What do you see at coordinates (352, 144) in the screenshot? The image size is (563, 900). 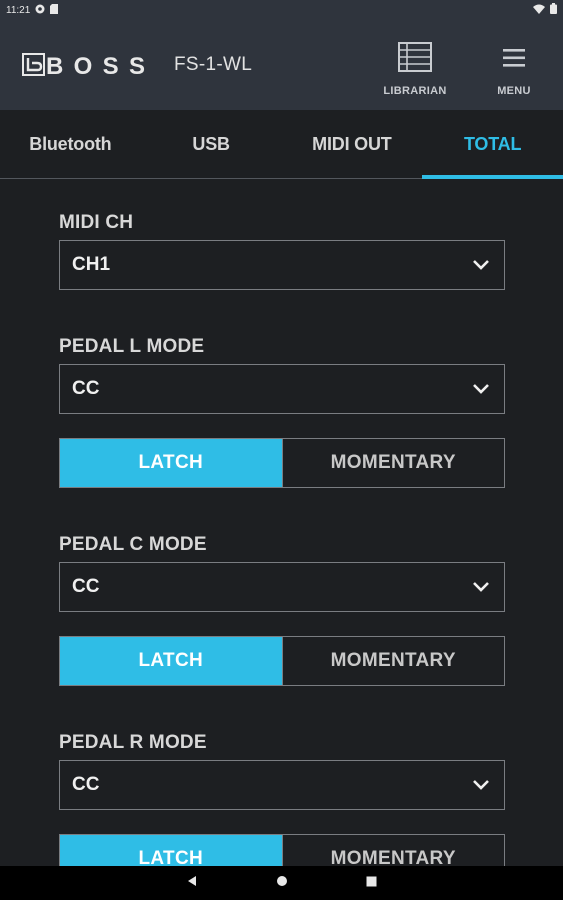 I see `tab-midi-out: MIDI OUT` at bounding box center [352, 144].